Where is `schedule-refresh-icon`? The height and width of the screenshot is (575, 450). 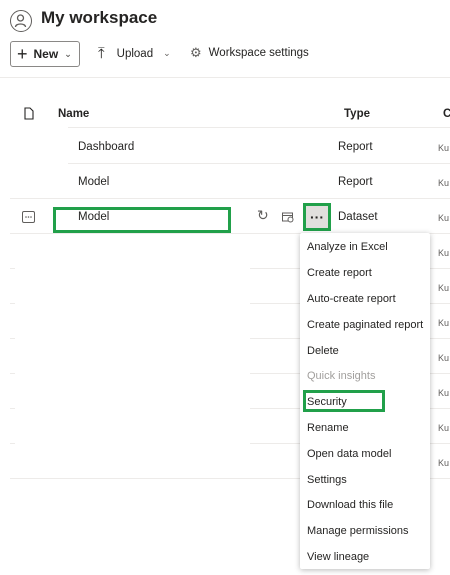 schedule-refresh-icon is located at coordinates (288, 219).